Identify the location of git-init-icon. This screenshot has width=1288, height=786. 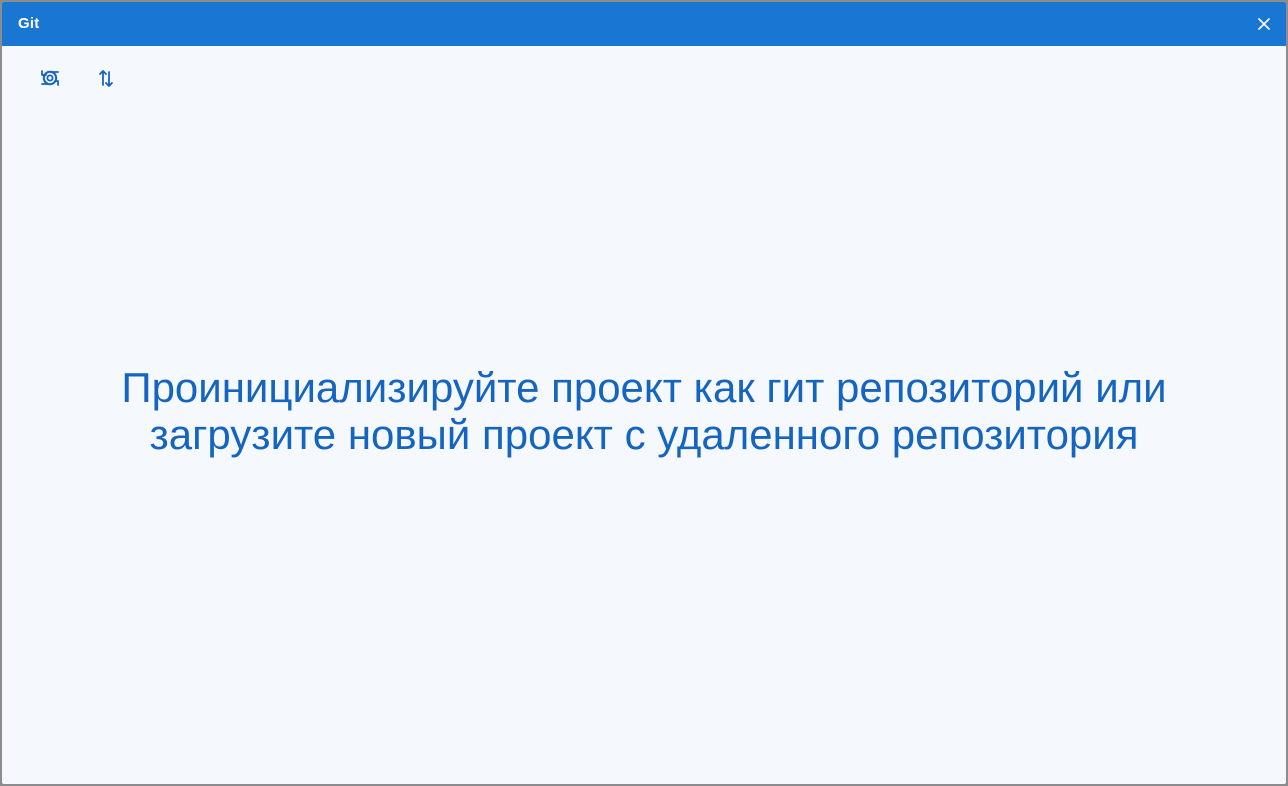
(50, 78).